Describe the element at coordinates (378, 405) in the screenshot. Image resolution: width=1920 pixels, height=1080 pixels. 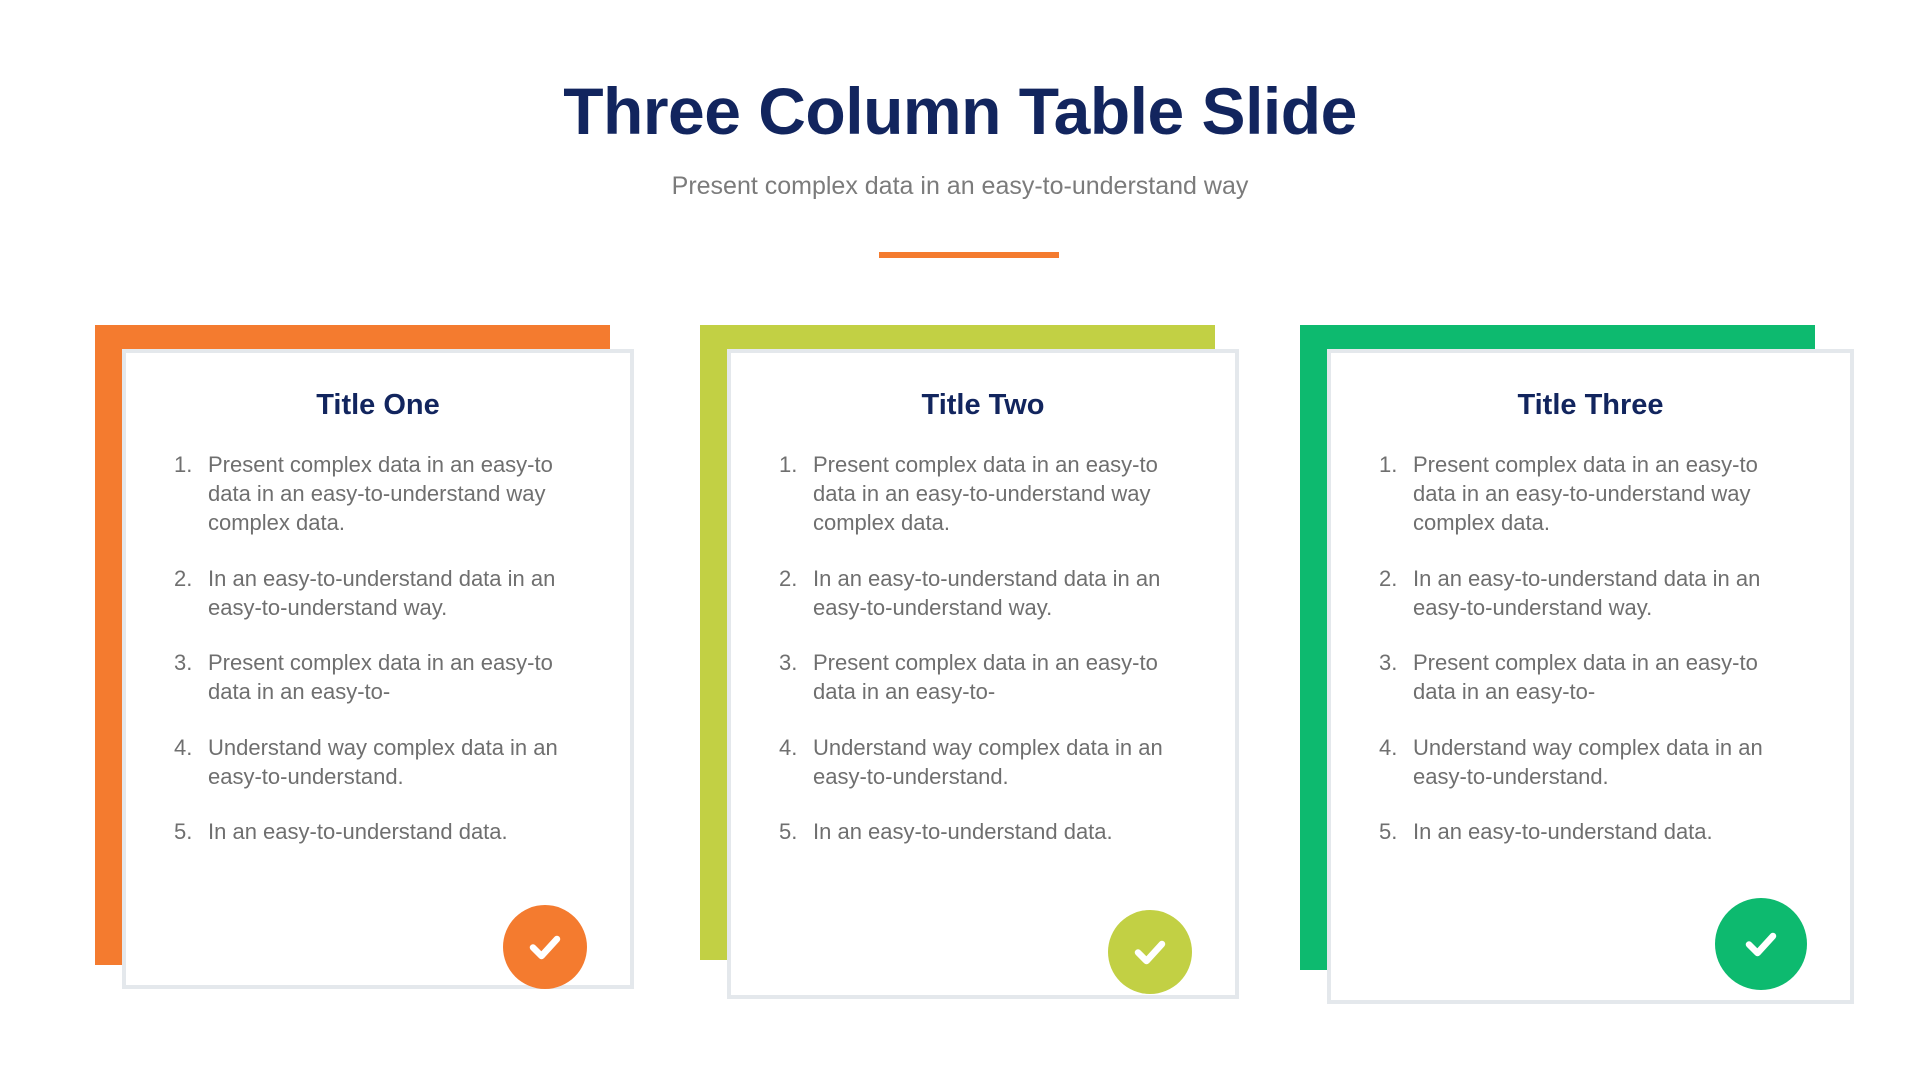
I see `column-title: Title One` at that location.